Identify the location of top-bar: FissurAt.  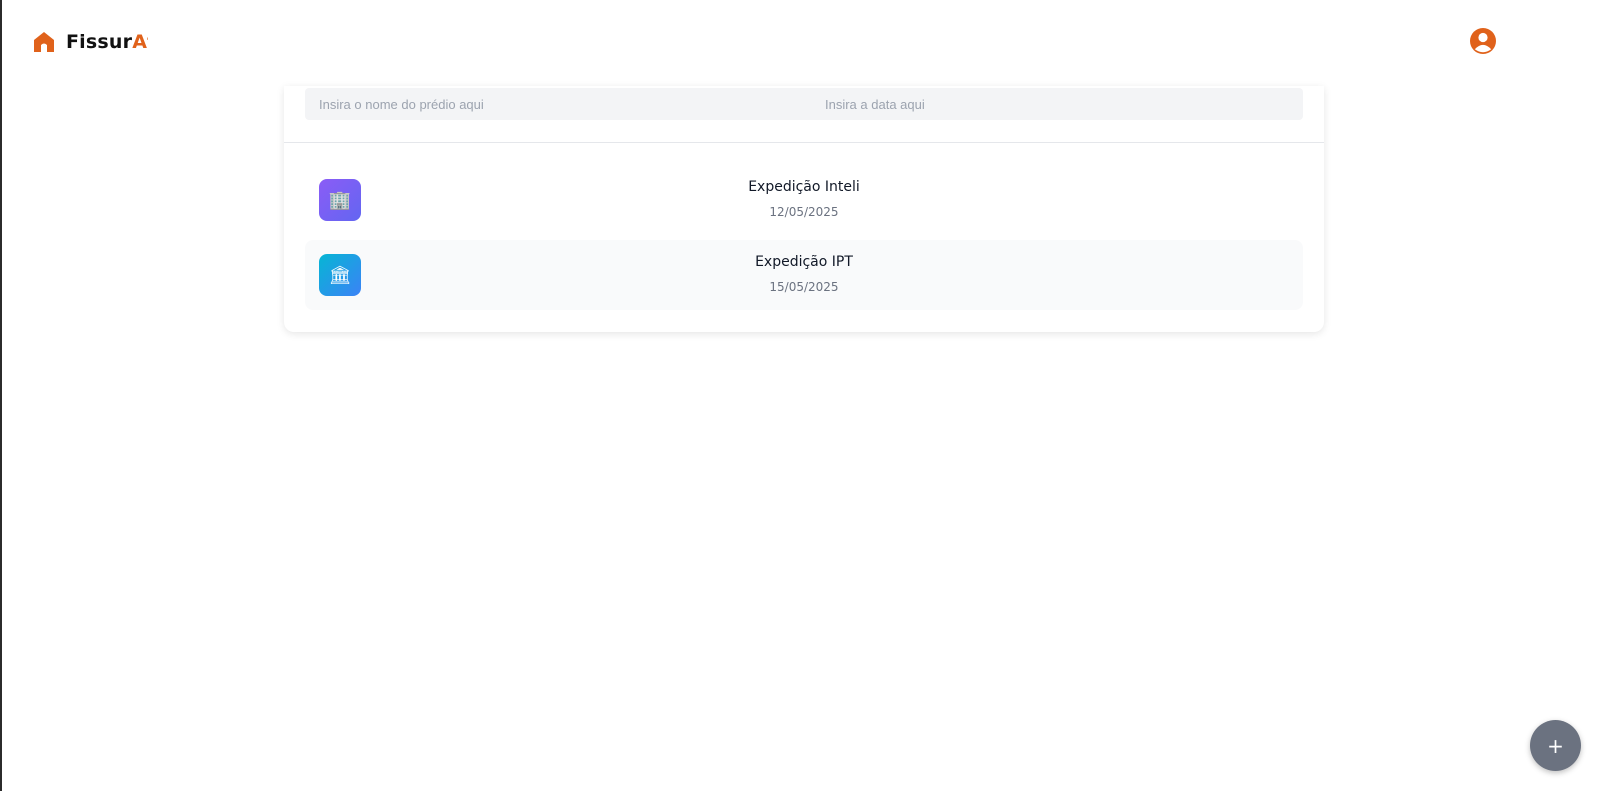
(801, 42).